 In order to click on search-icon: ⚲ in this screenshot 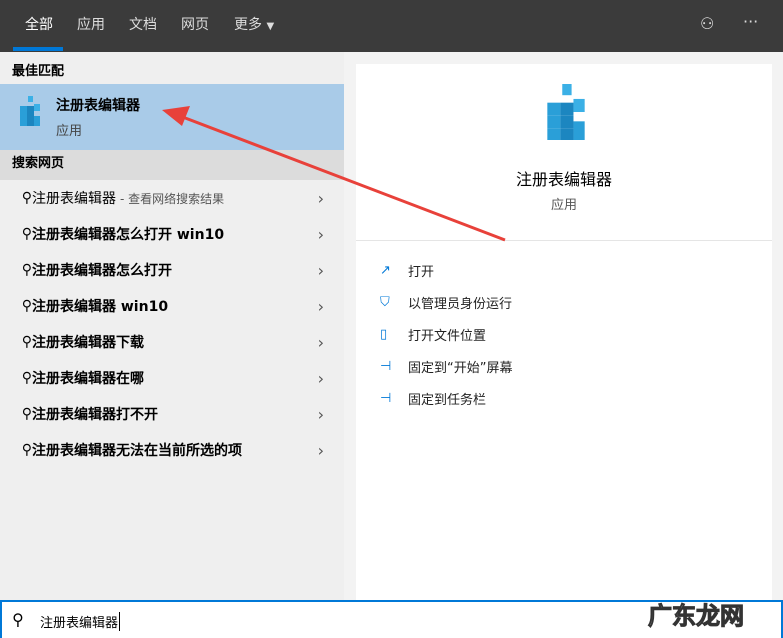, I will do `click(18, 619)`.